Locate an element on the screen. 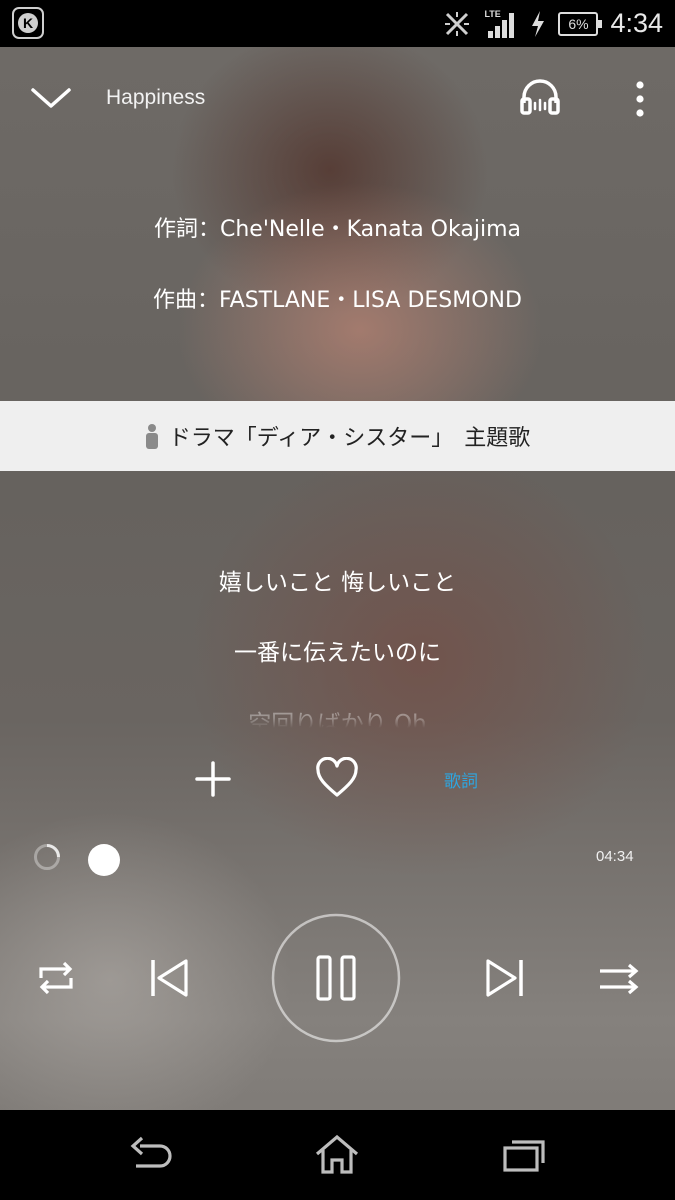 This screenshot has height=1200, width=675. system-nav-bar is located at coordinates (337, 1155).